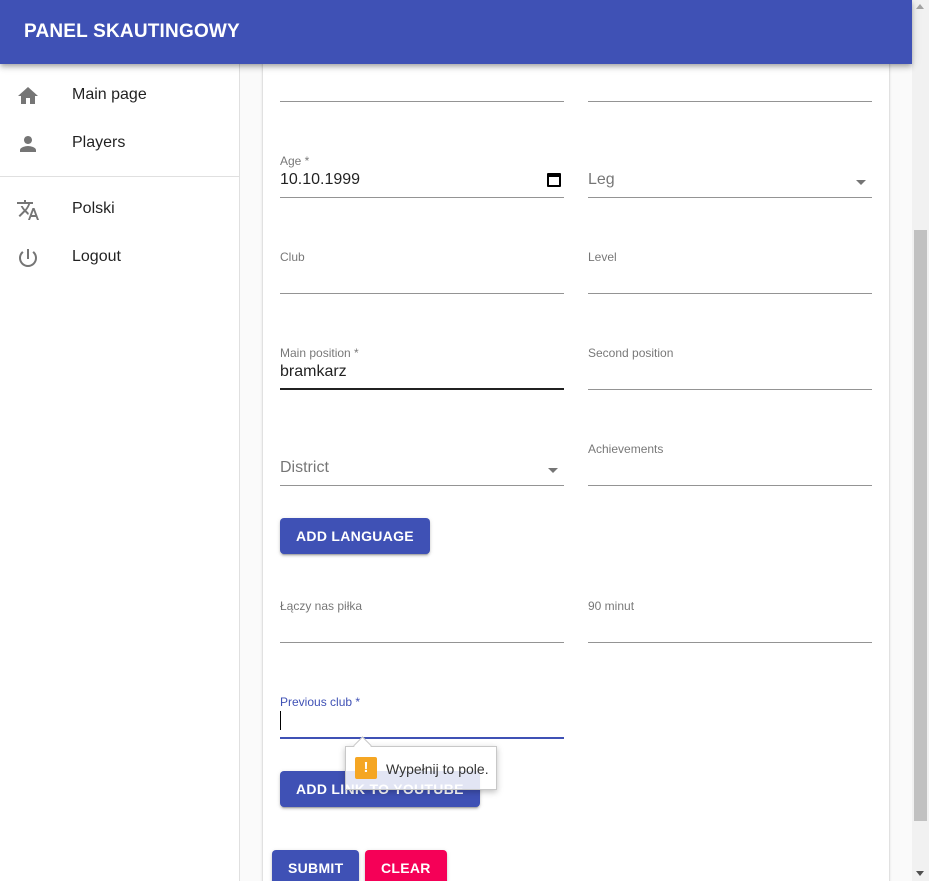 The width and height of the screenshot is (929, 881). What do you see at coordinates (109, 94) in the screenshot?
I see `nav-item-label: Main page` at bounding box center [109, 94].